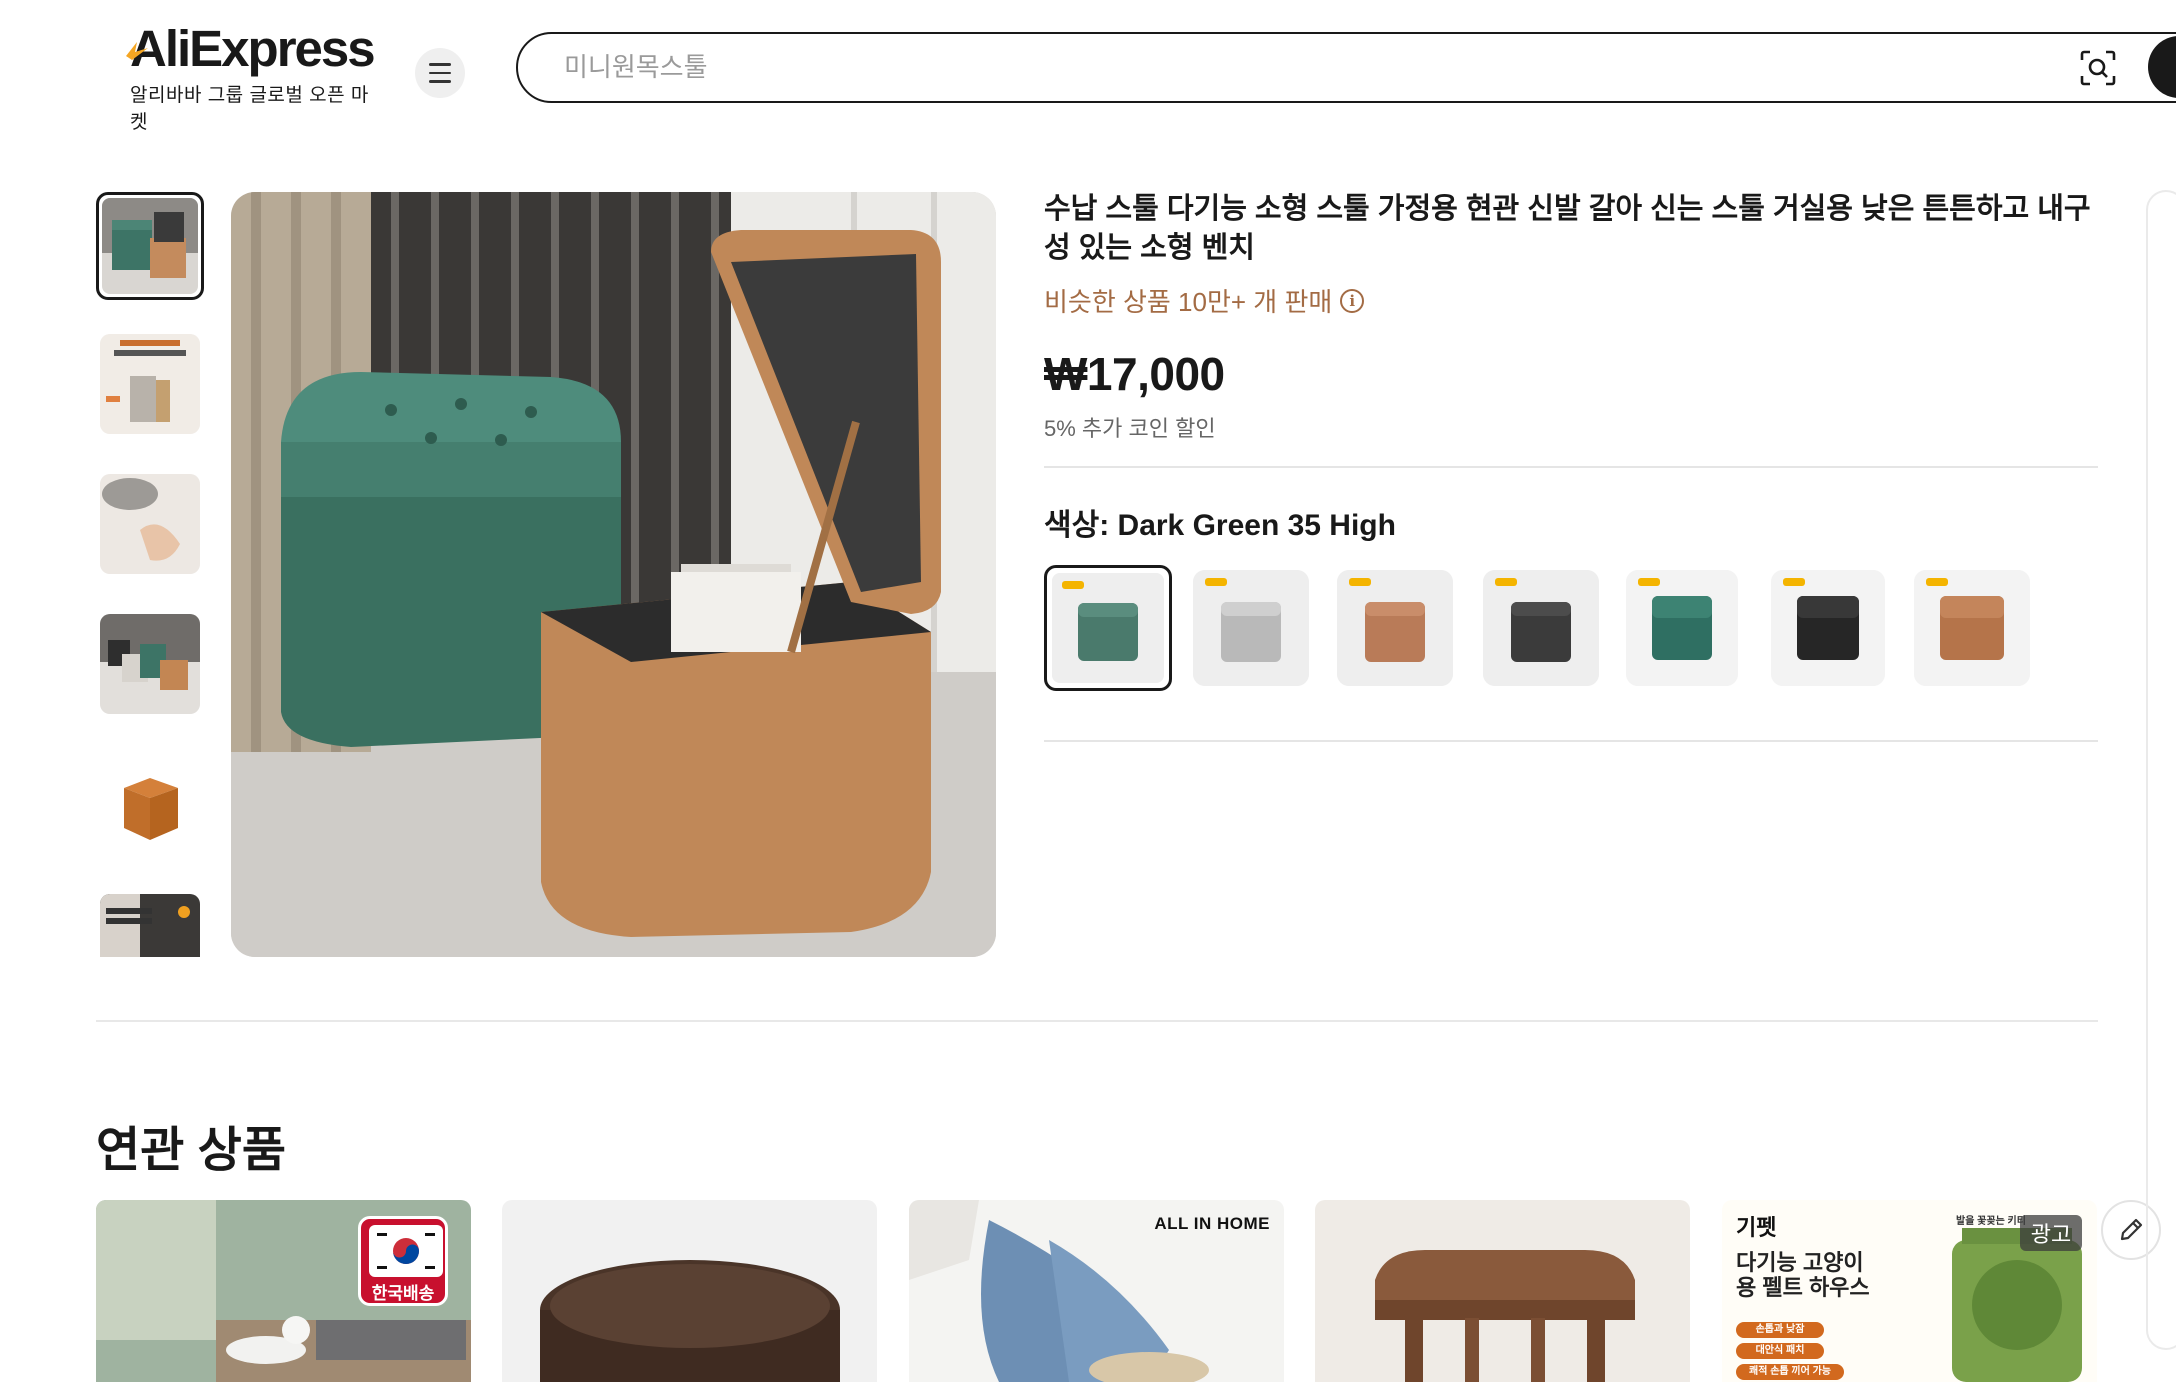 The height and width of the screenshot is (1382, 2176). I want to click on ad-badge: 광고, so click(2051, 1233).